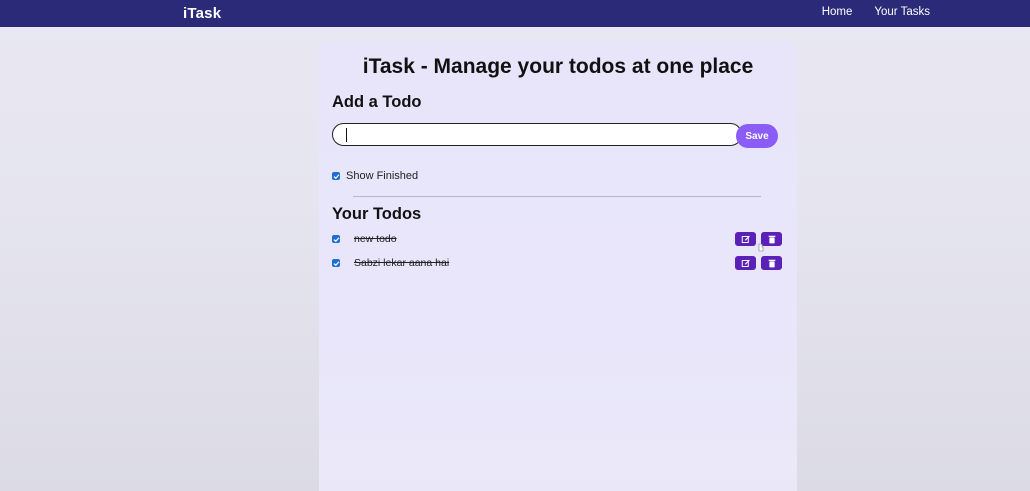  I want to click on delete-button, so click(771, 263).